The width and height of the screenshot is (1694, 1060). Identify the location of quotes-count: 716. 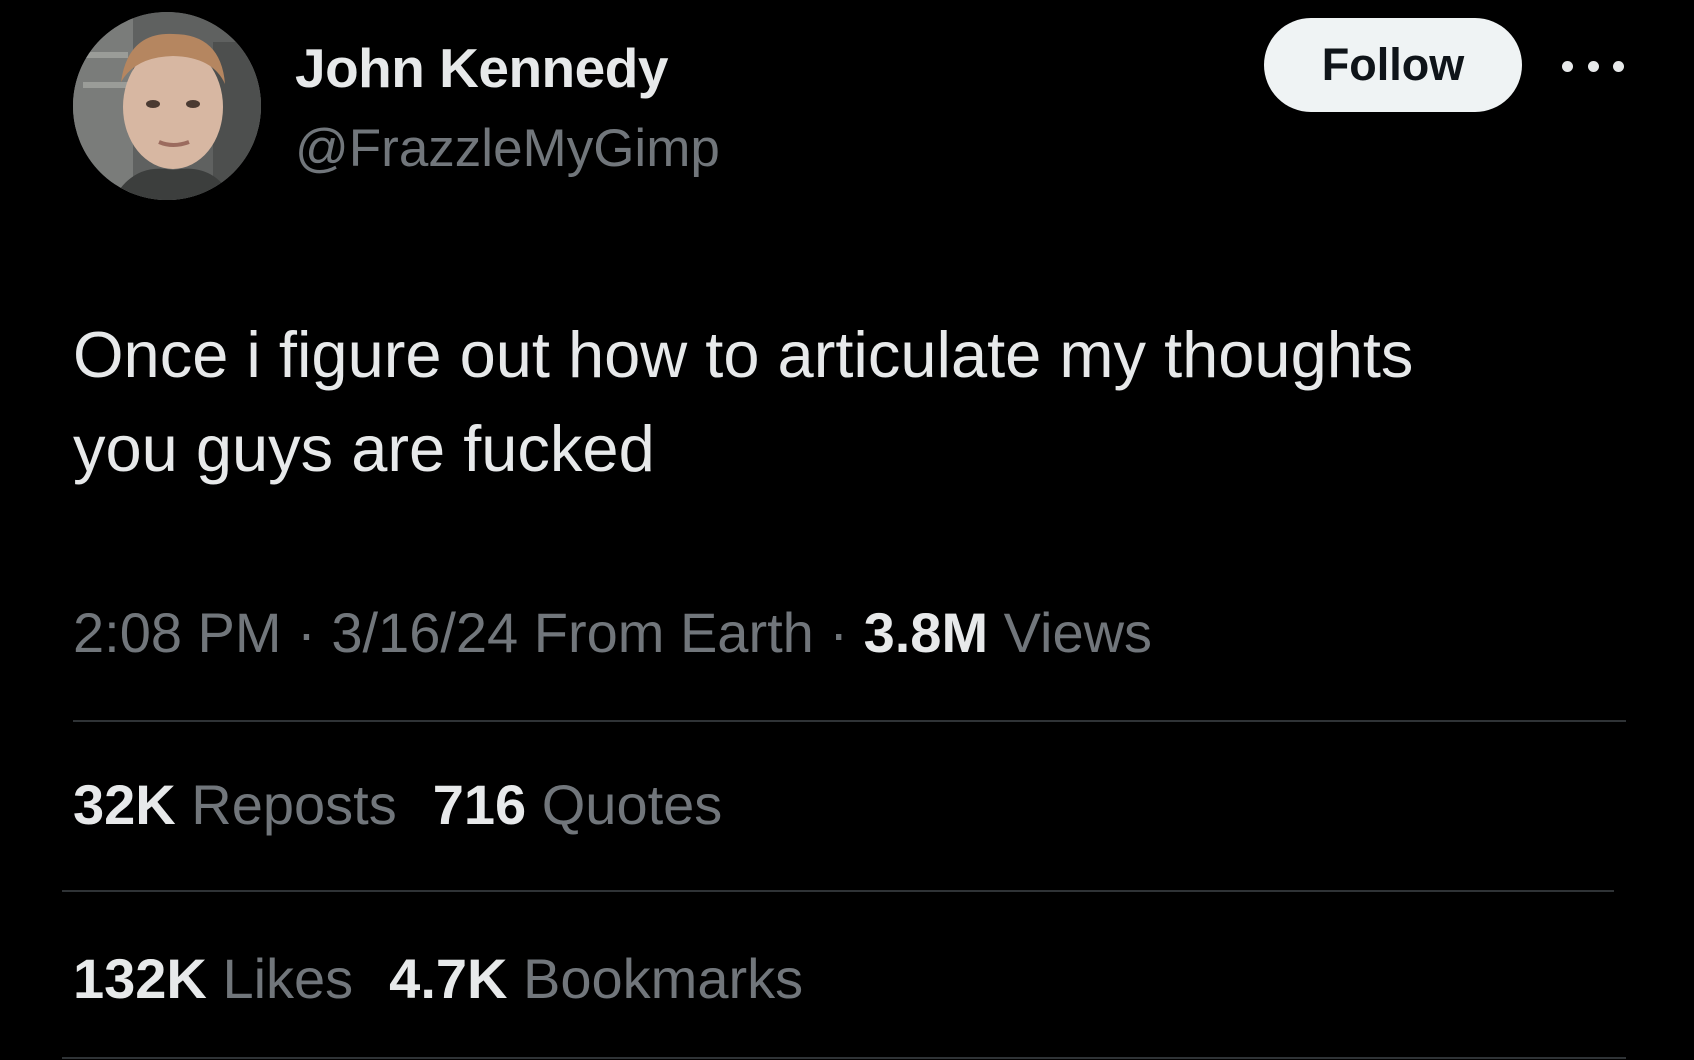
(479, 804).